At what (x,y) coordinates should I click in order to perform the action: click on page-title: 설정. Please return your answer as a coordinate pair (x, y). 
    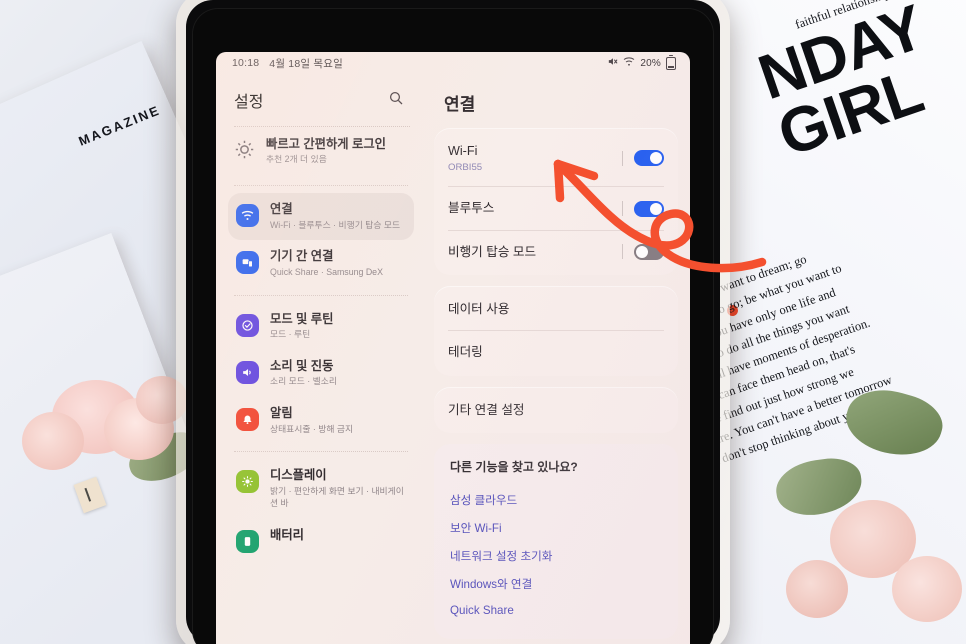
    Looking at the image, I should click on (249, 102).